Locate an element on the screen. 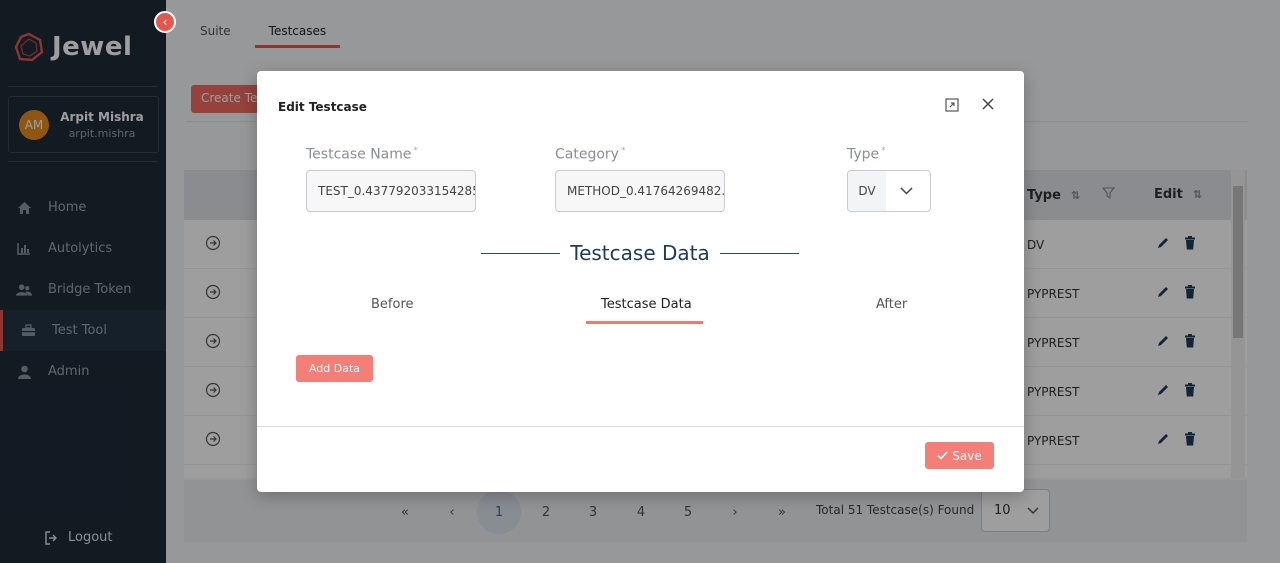 The image size is (1280, 563). close-dialog-button is located at coordinates (988, 104).